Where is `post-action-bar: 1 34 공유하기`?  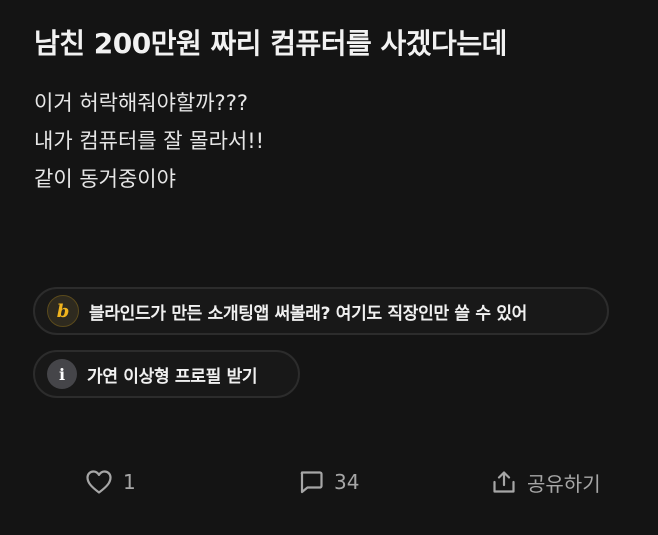
post-action-bar: 1 34 공유하기 is located at coordinates (329, 482).